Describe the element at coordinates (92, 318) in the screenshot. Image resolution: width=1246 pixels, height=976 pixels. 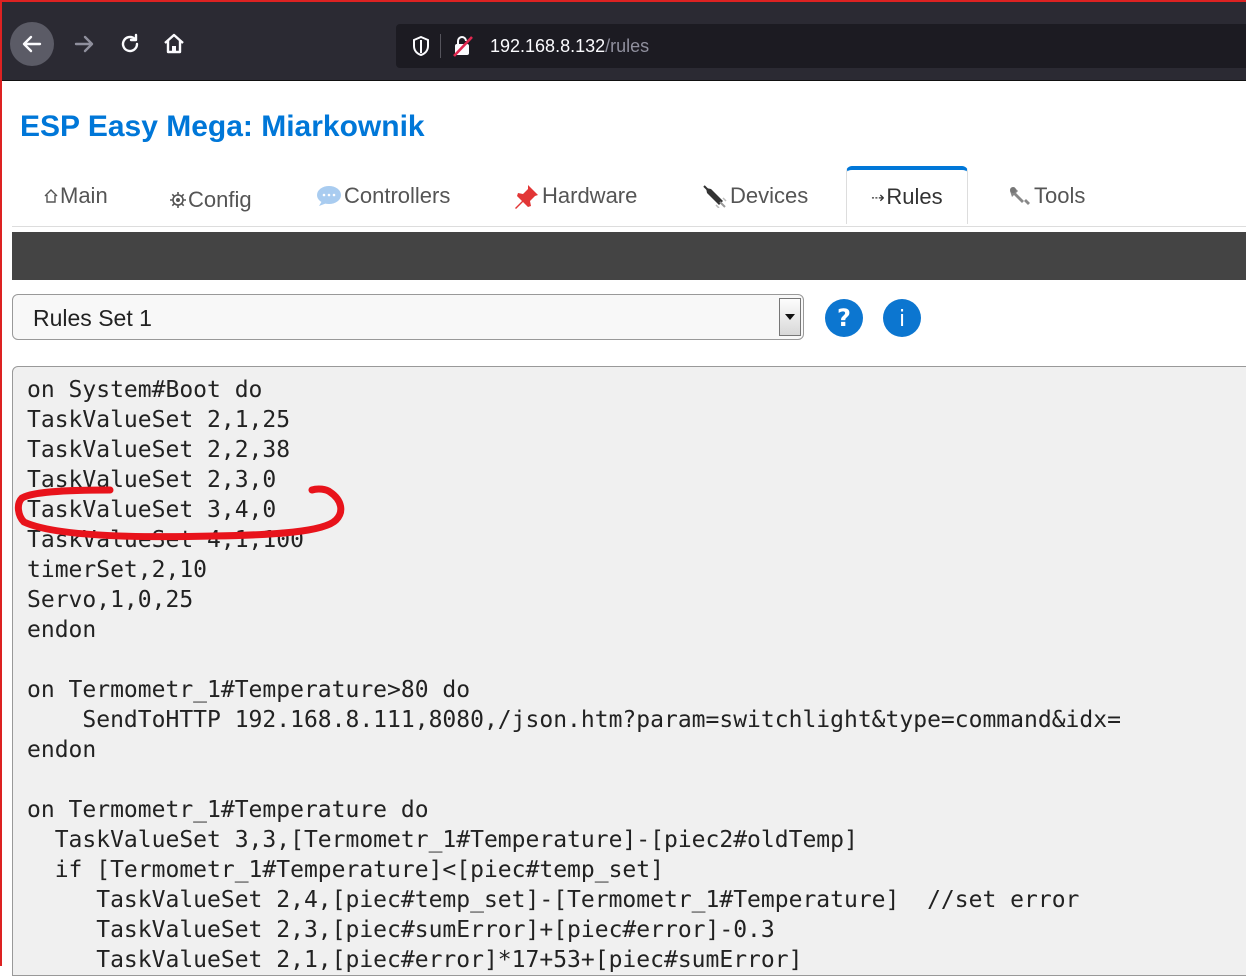
I see `select-value: Rules Set 1` at that location.